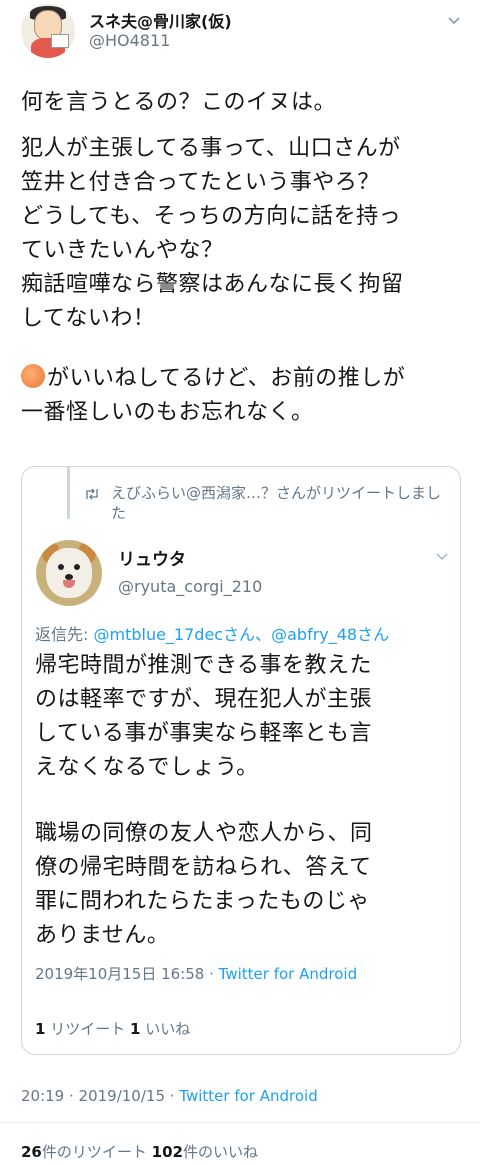  I want to click on tweet-body-line: ていきたいんやな？, so click(122, 250).